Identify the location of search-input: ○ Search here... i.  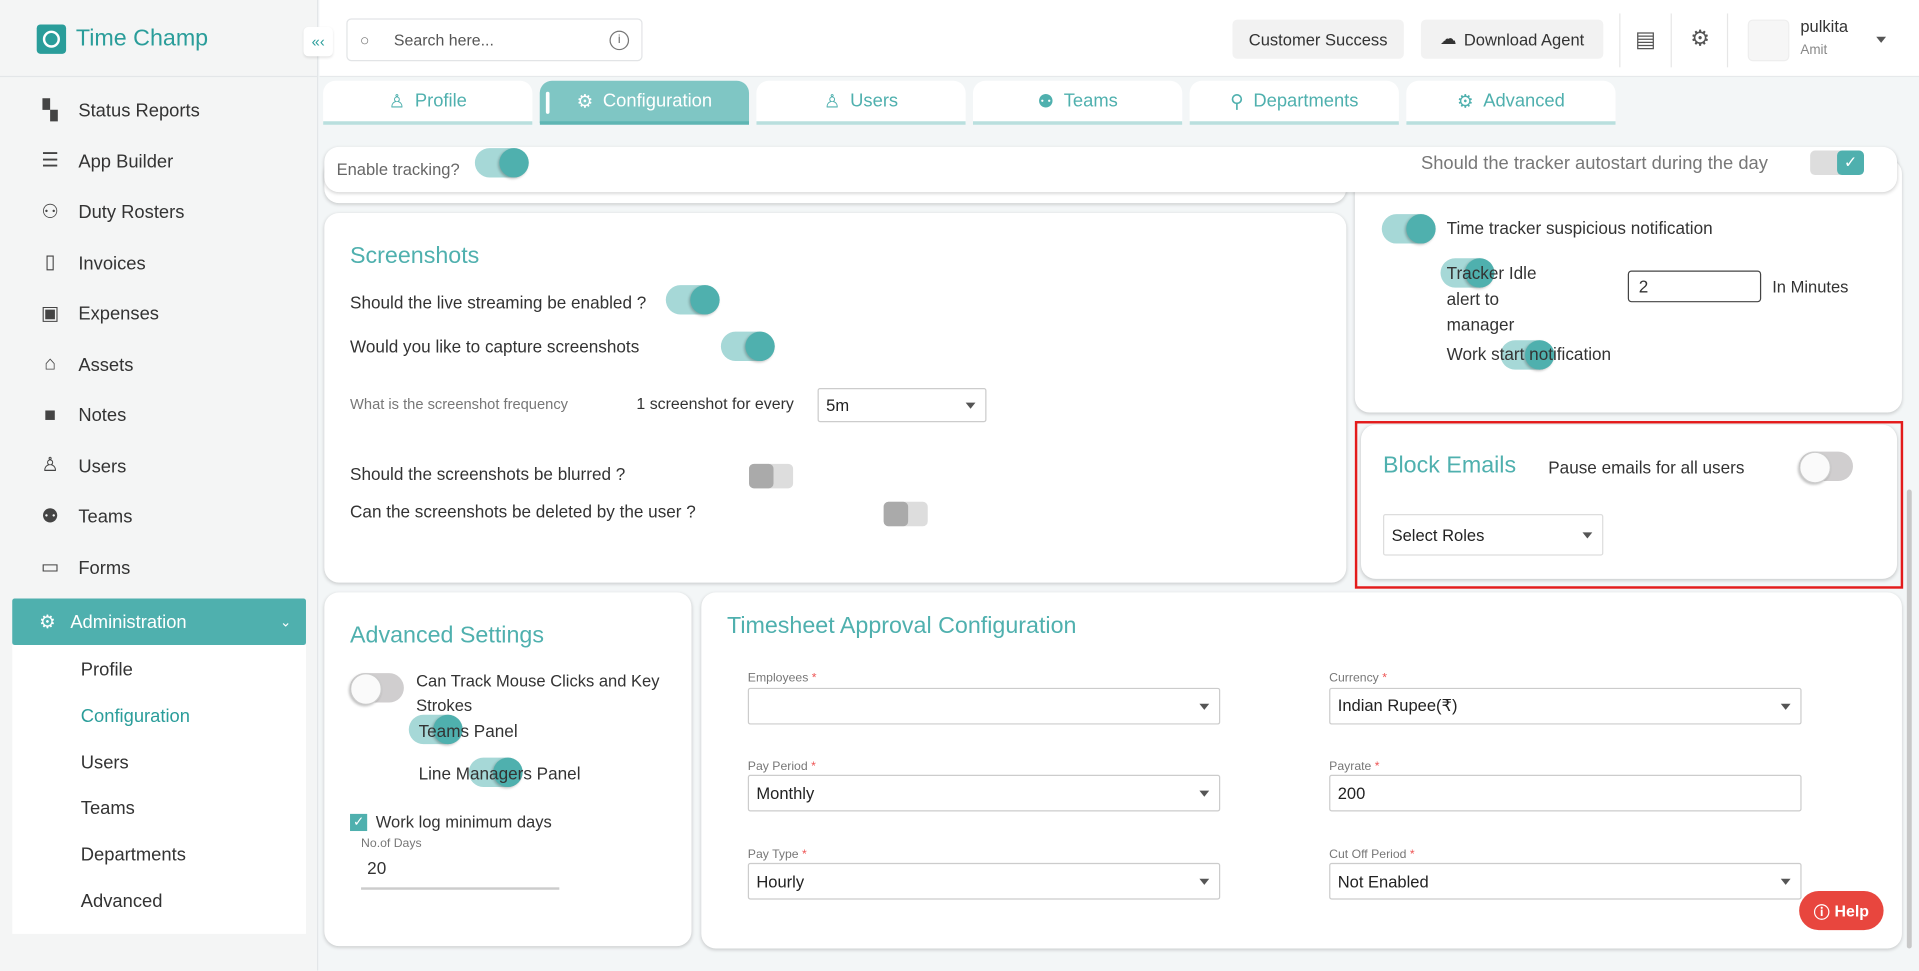
(494, 40).